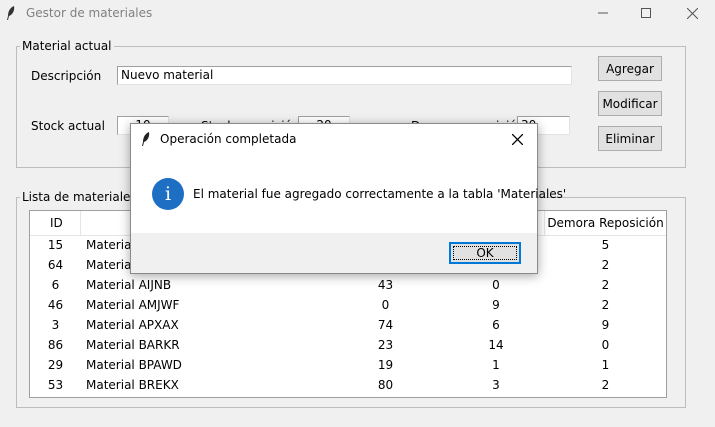 The height and width of the screenshot is (427, 715). What do you see at coordinates (348, 305) in the screenshot?
I see `table-row: 46 Material AMJWF 0 9 2` at bounding box center [348, 305].